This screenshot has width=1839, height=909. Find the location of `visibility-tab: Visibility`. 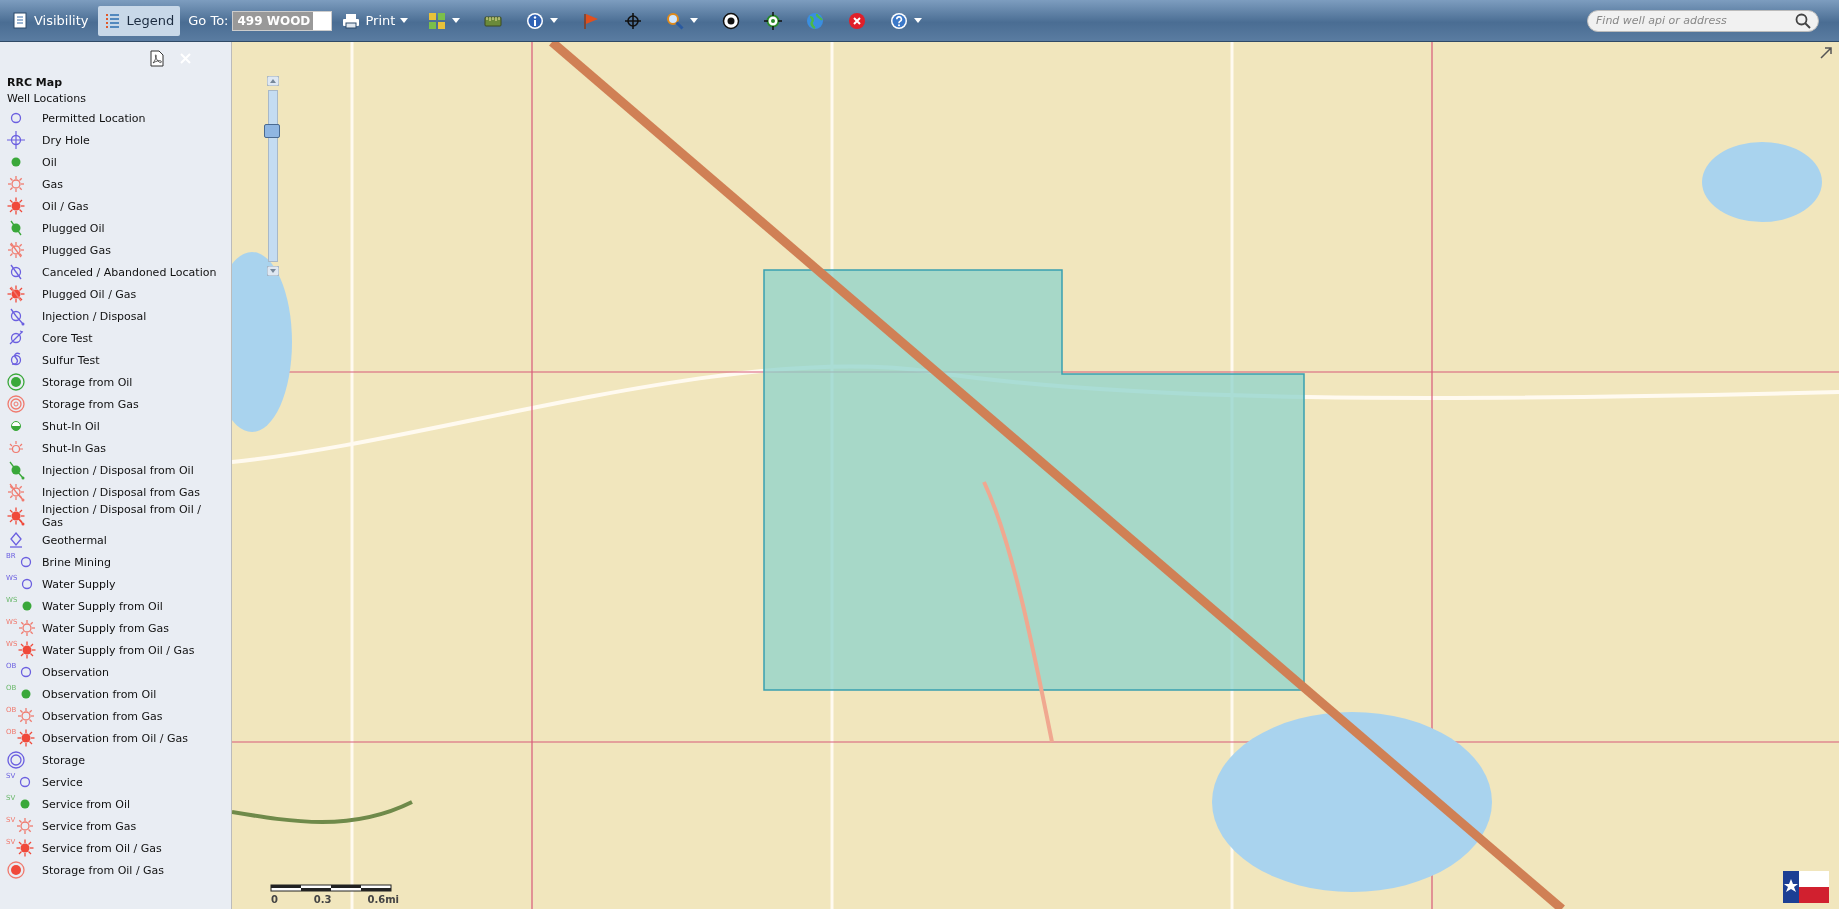

visibility-tab: Visibility is located at coordinates (50, 20).